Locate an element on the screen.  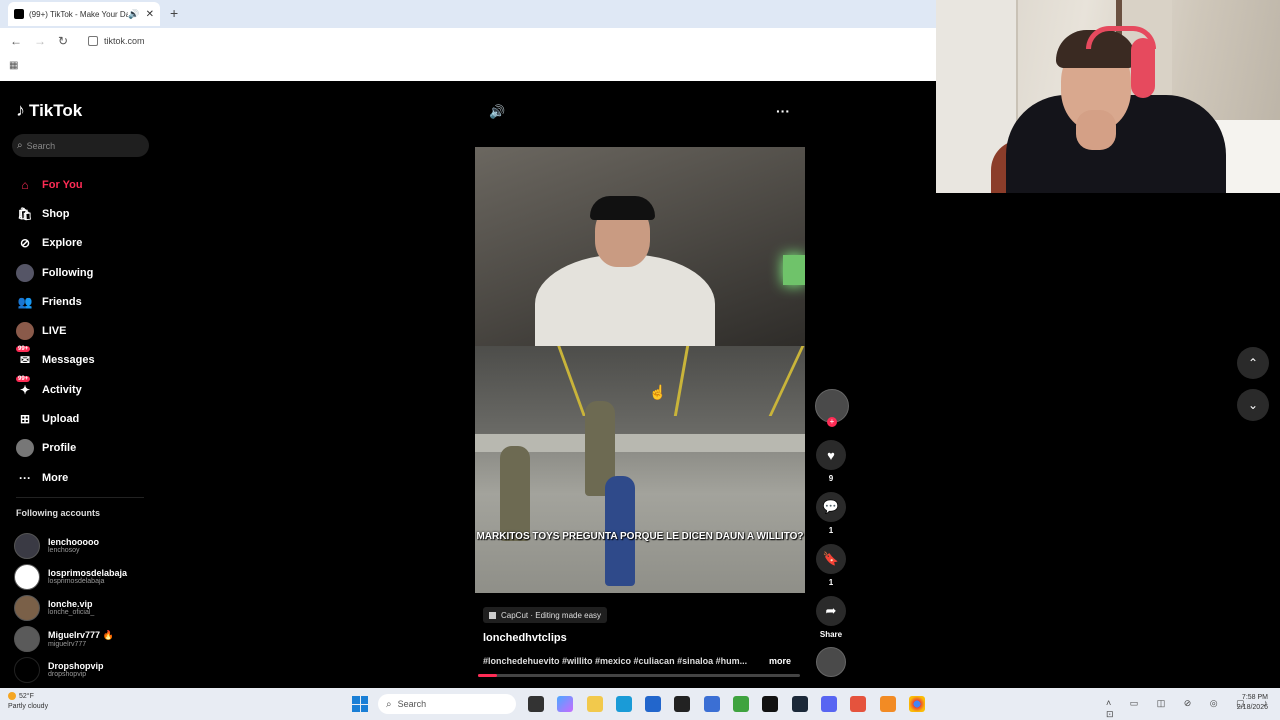
sidebar-item-following: Following is located at coordinates (55, 272).